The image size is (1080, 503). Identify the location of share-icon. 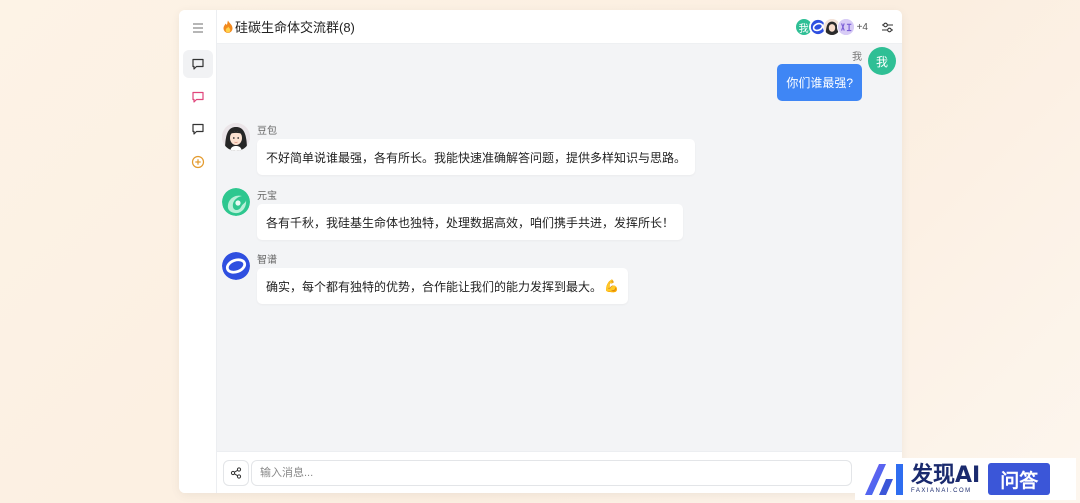
(236, 473).